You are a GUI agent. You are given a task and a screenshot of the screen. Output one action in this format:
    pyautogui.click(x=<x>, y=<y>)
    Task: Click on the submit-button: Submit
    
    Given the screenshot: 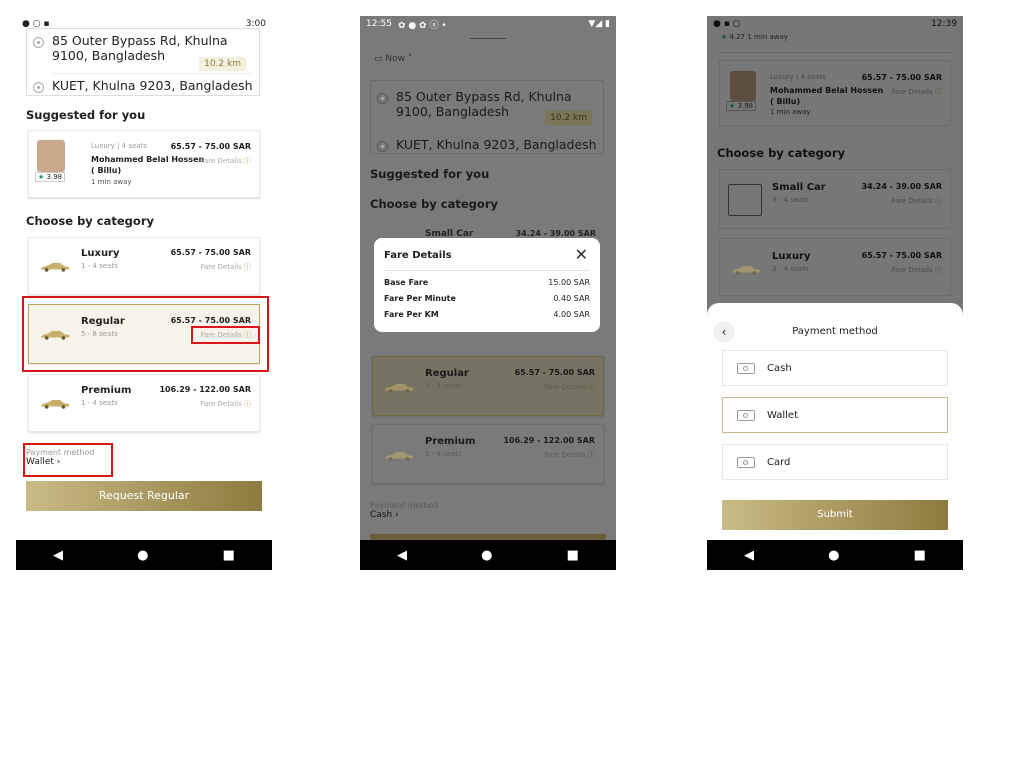 What is the action you would take?
    pyautogui.click(x=835, y=515)
    